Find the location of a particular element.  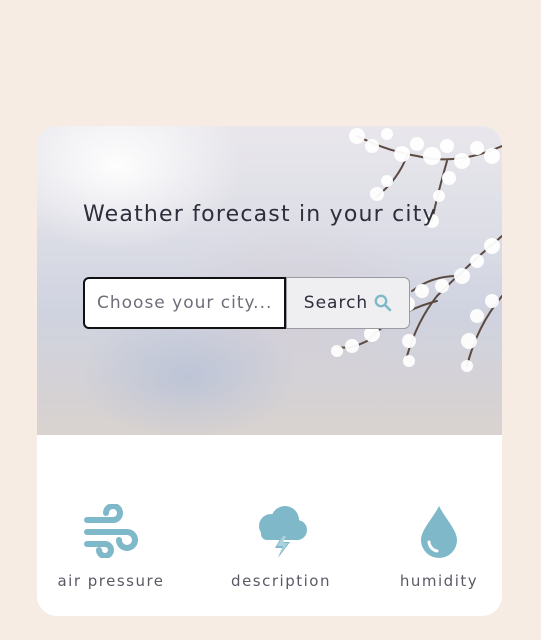

stat-humidity: humidity is located at coordinates (438, 547).